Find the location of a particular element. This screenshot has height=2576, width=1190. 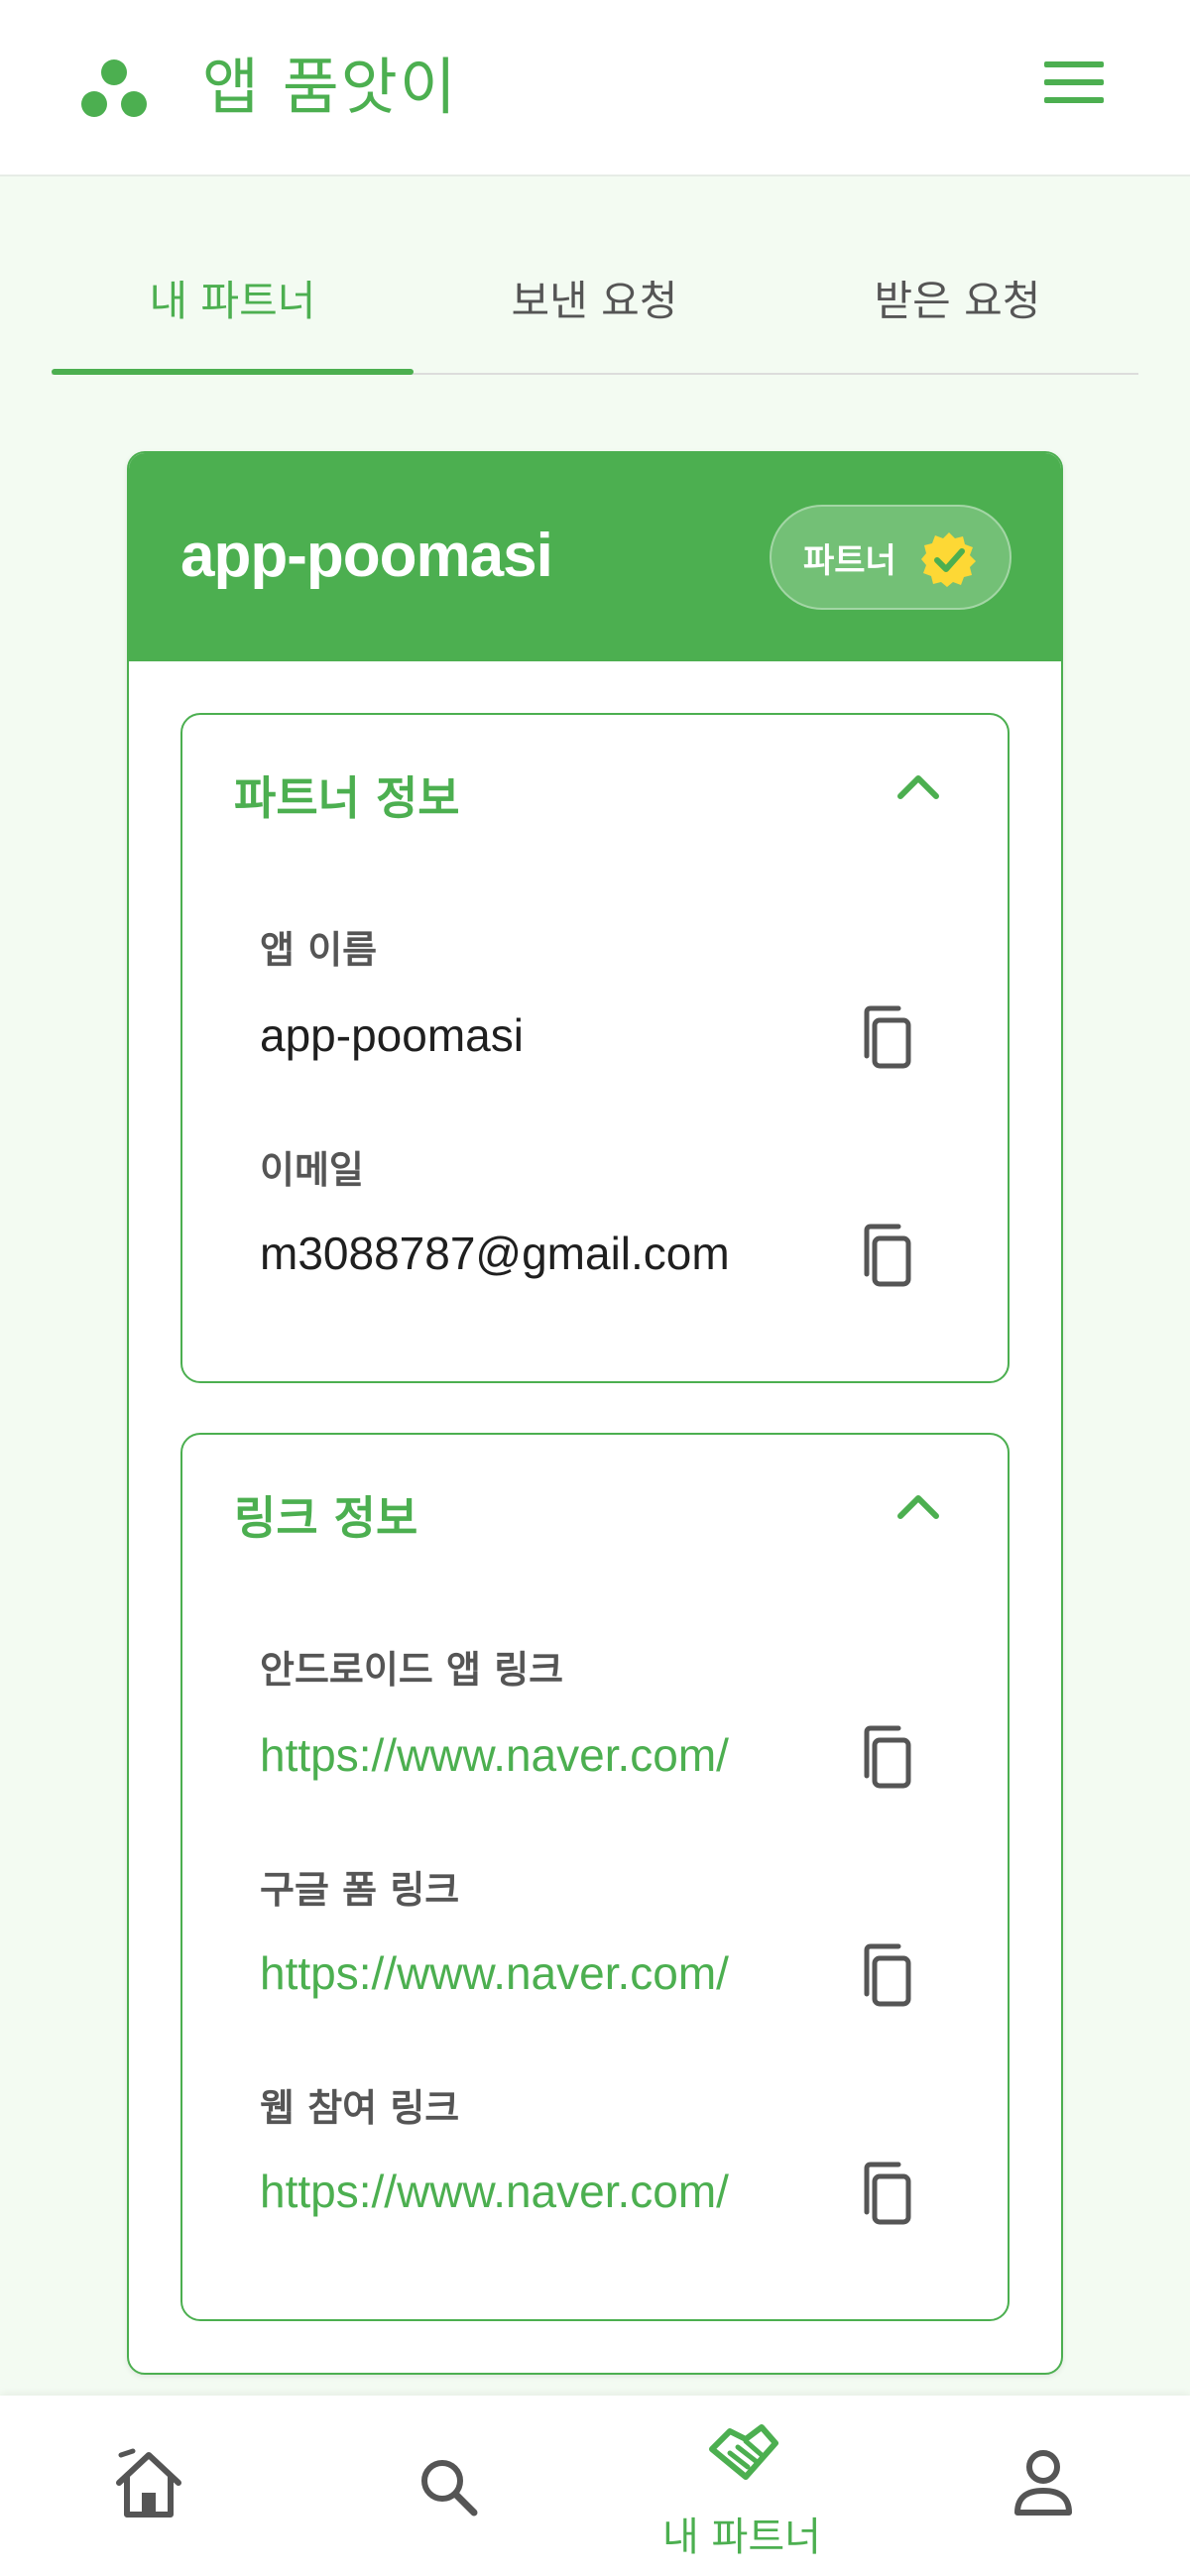

hamburger-menu-icon is located at coordinates (1074, 82).